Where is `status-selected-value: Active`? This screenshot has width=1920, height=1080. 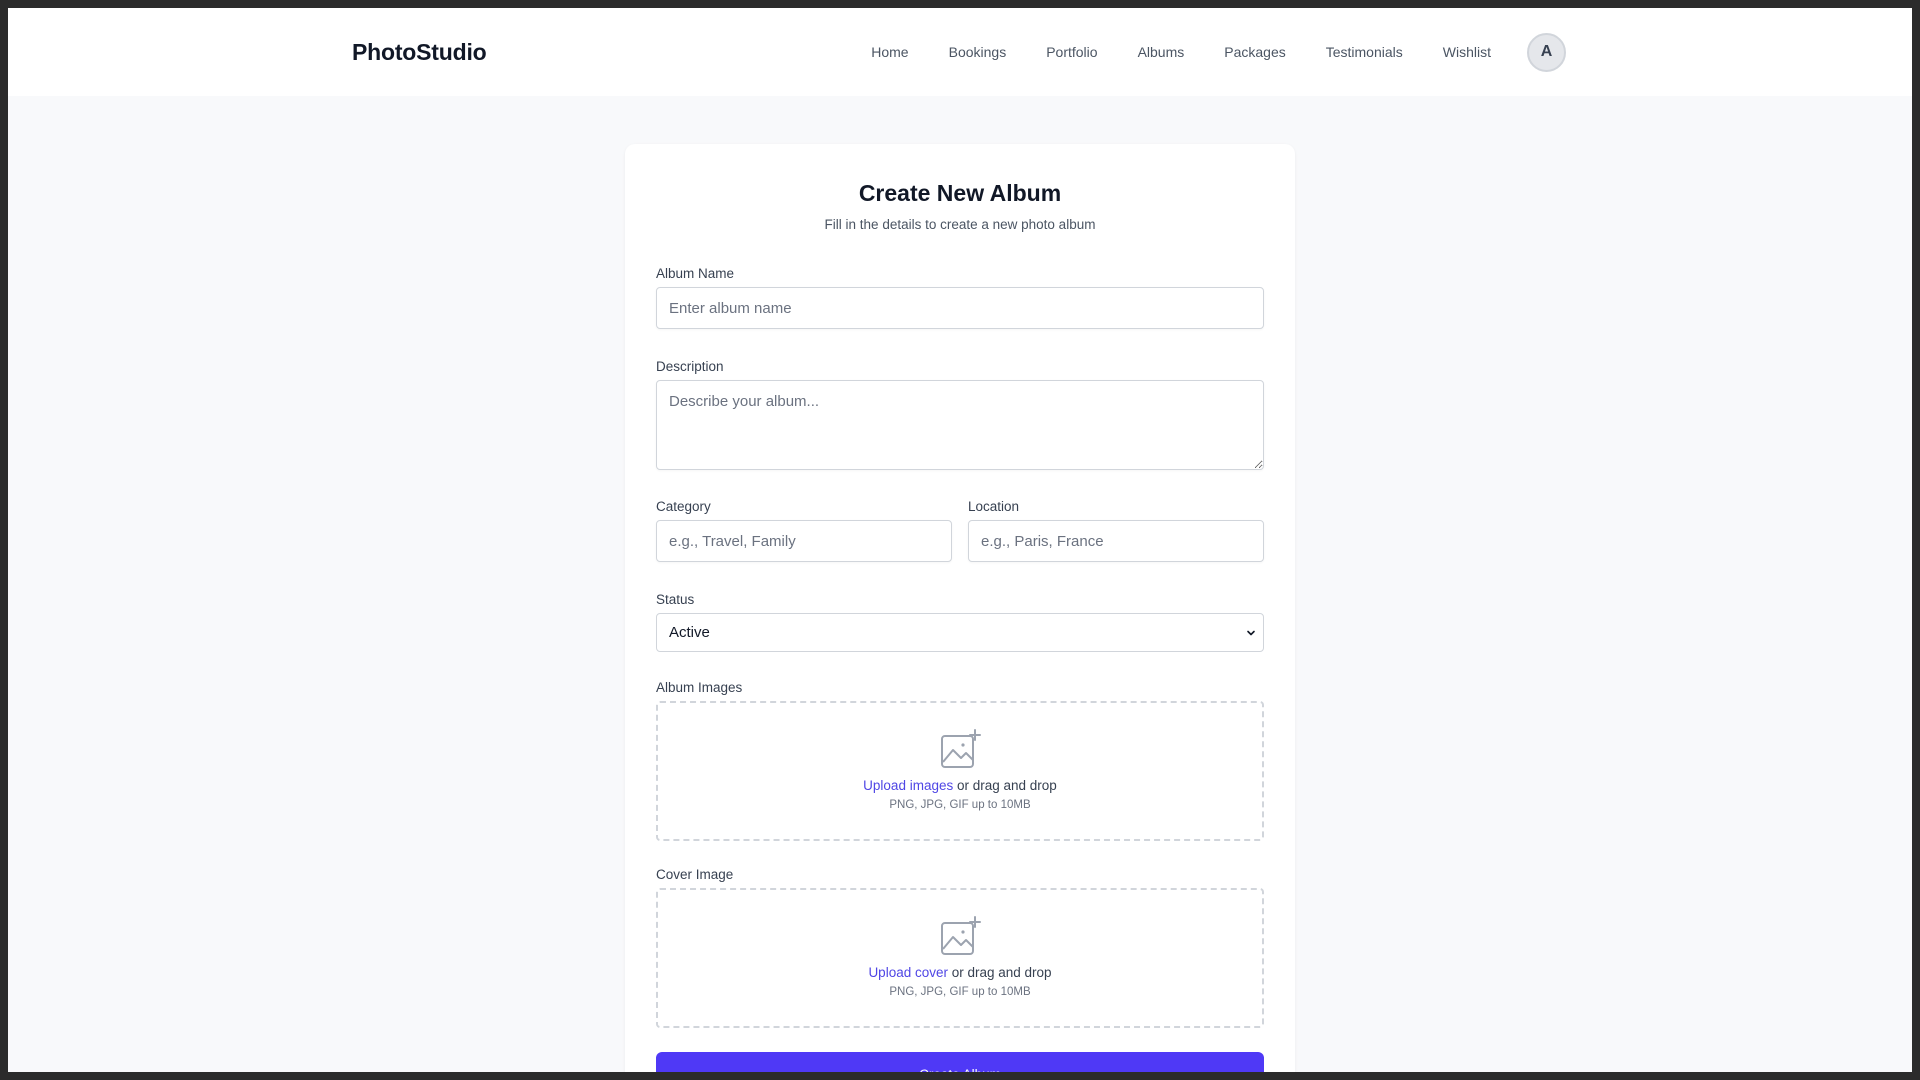 status-selected-value: Active is located at coordinates (689, 632).